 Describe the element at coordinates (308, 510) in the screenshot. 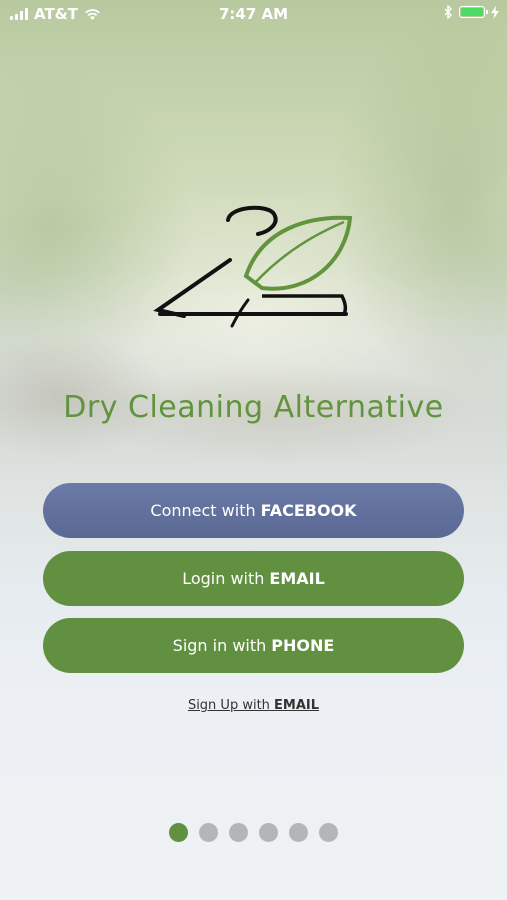

I see `facebook-button-emphasis: FACEBOOK` at that location.